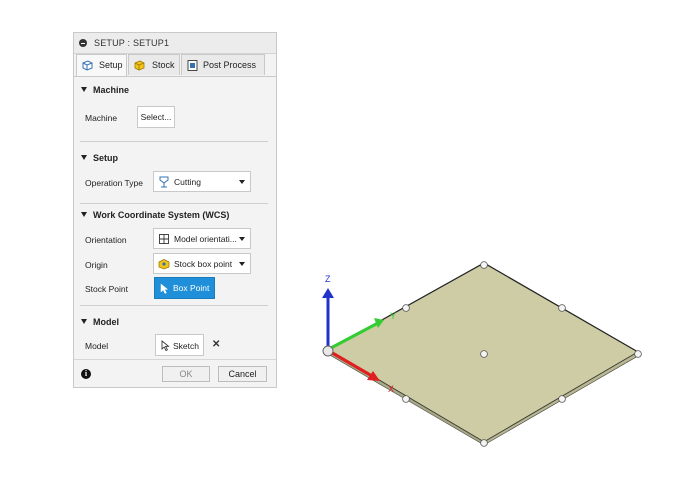 This screenshot has width=690, height=483. Describe the element at coordinates (87, 65) in the screenshot. I see `setup-icon` at that location.